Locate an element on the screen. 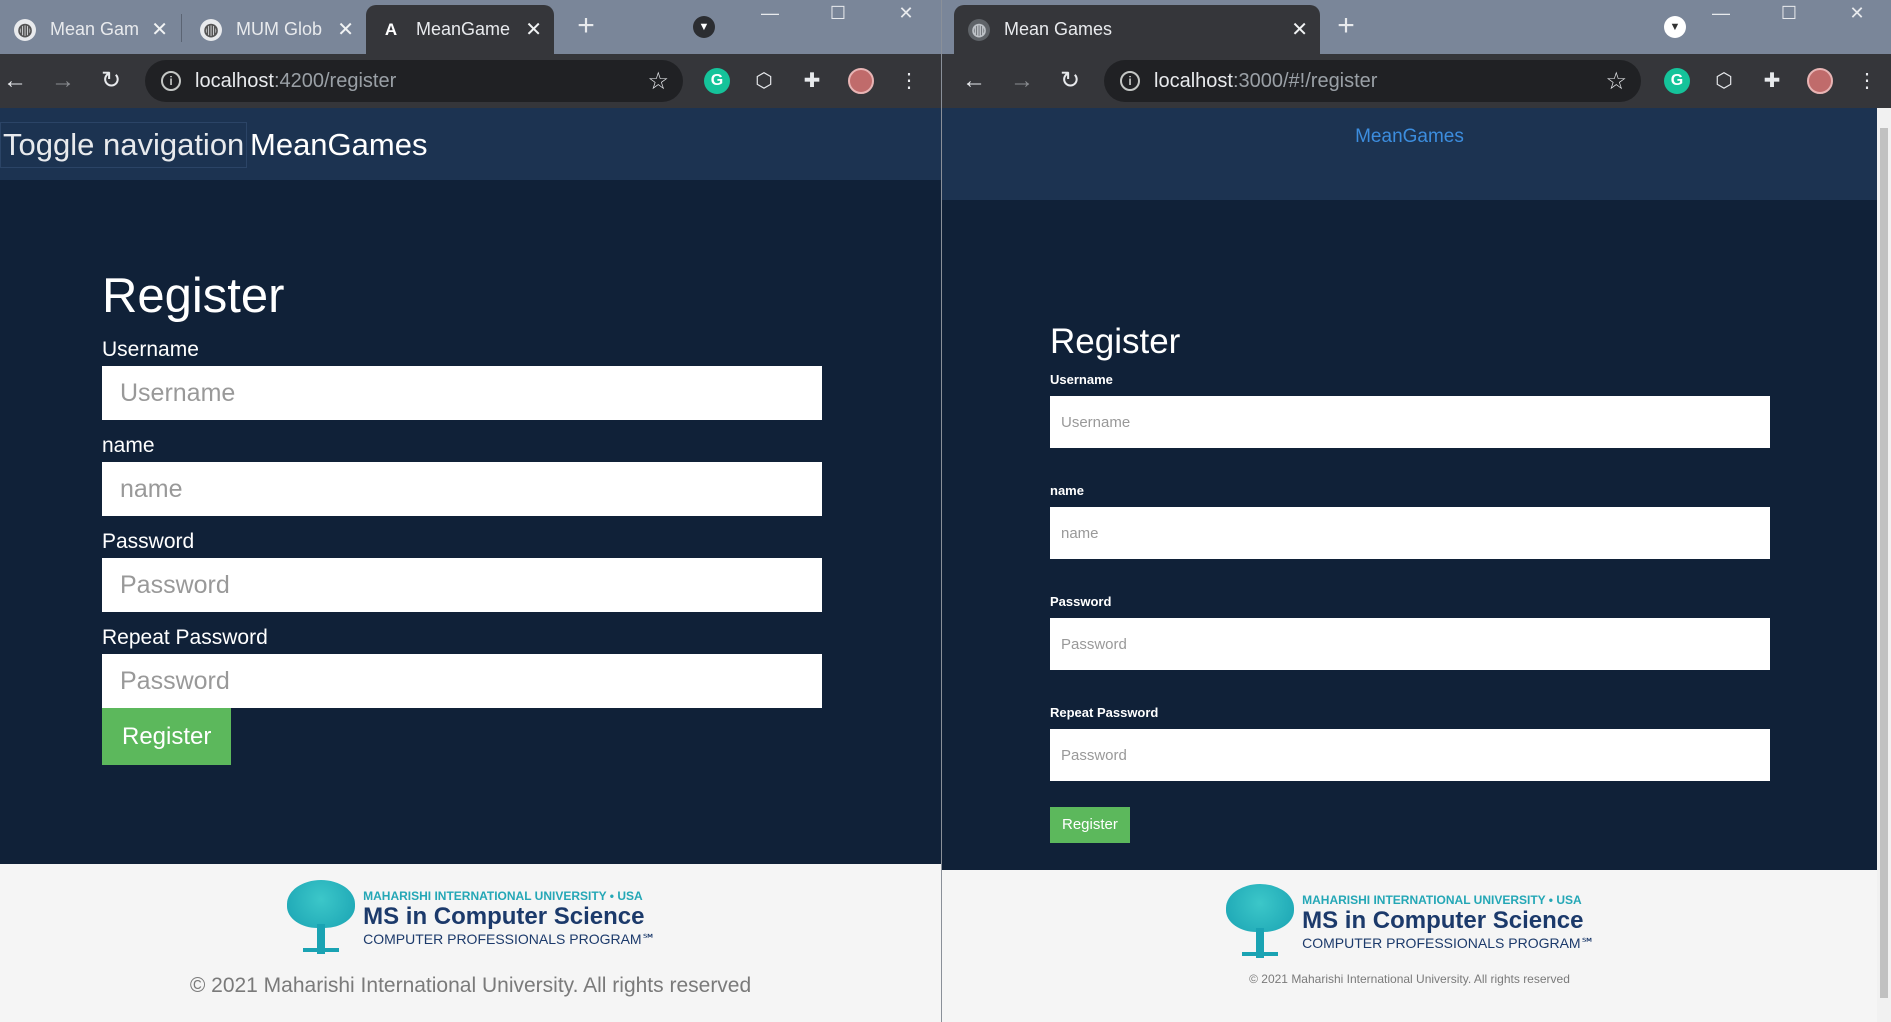  address-bar: i localhost:3000/#!/register ☆ is located at coordinates (1372, 81).